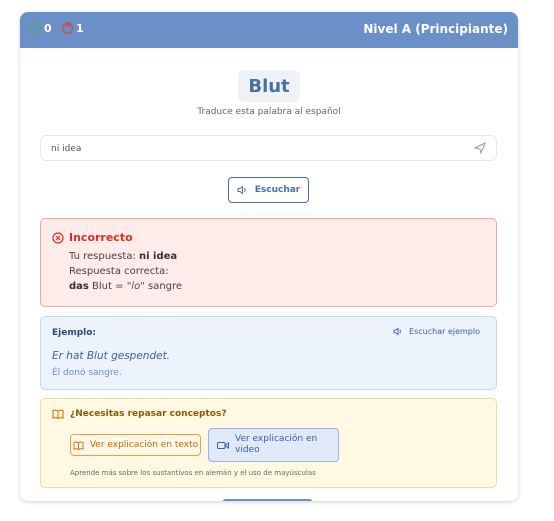 The height and width of the screenshot is (521, 554). I want to click on answer-input, so click(256, 149).